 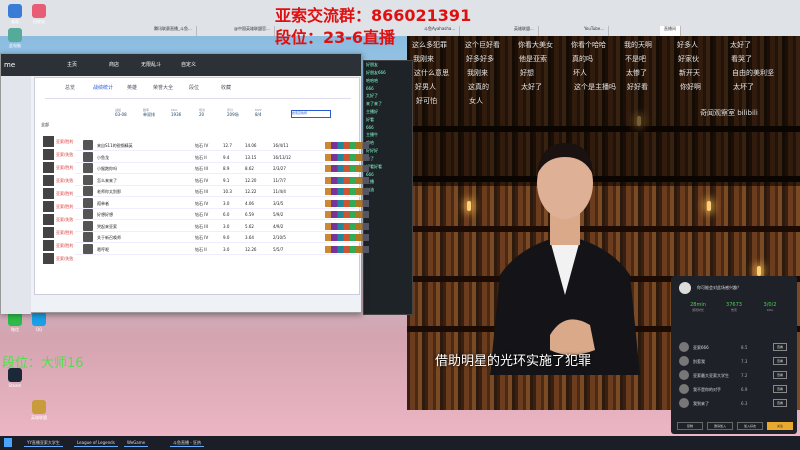 I want to click on table-cell: 5.62, so click(x=249, y=226).